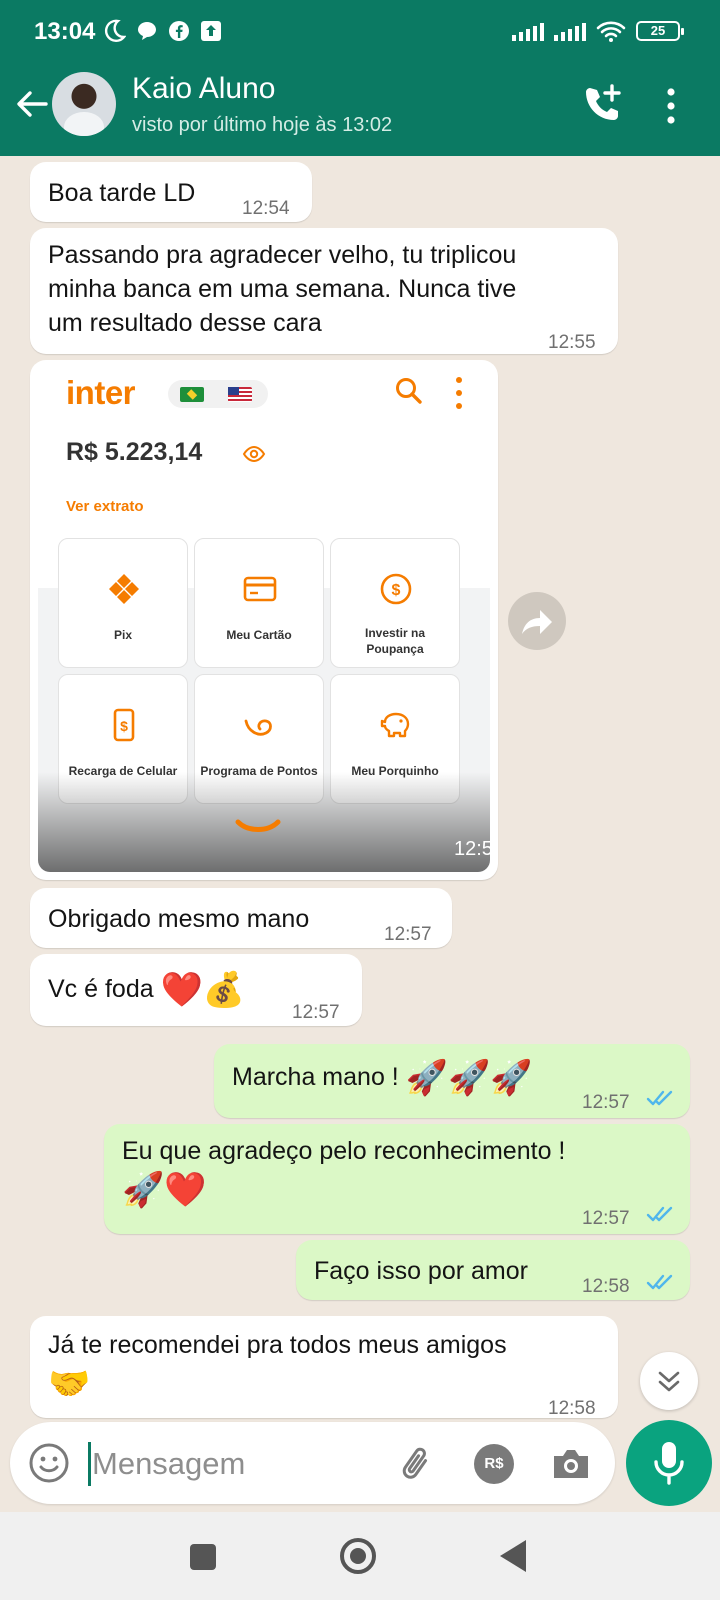 Image resolution: width=720 pixels, height=1600 pixels. Describe the element at coordinates (237, 1464) in the screenshot. I see `message-input` at that location.